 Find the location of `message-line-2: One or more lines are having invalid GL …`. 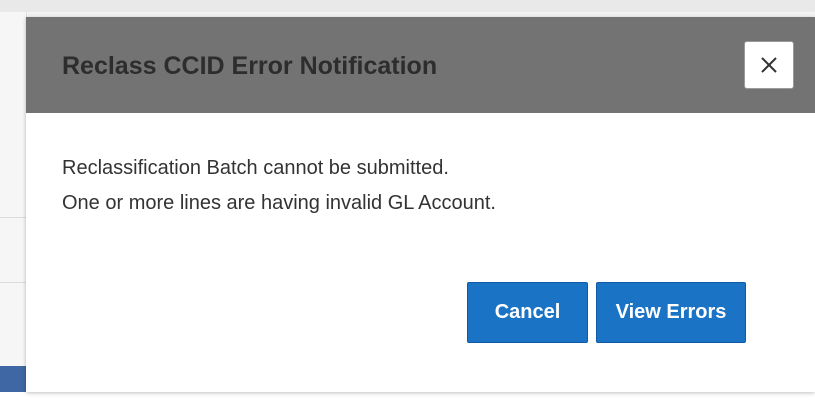

message-line-2: One or more lines are having invalid GL … is located at coordinates (279, 203).